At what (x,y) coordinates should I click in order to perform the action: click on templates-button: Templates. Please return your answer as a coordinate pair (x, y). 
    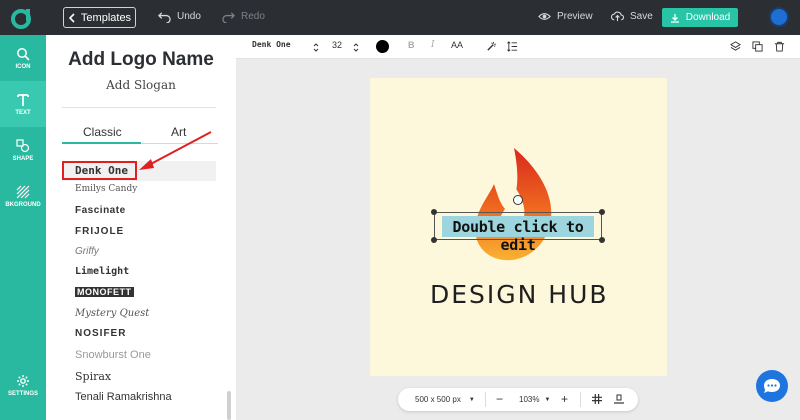
    Looking at the image, I should click on (99, 17).